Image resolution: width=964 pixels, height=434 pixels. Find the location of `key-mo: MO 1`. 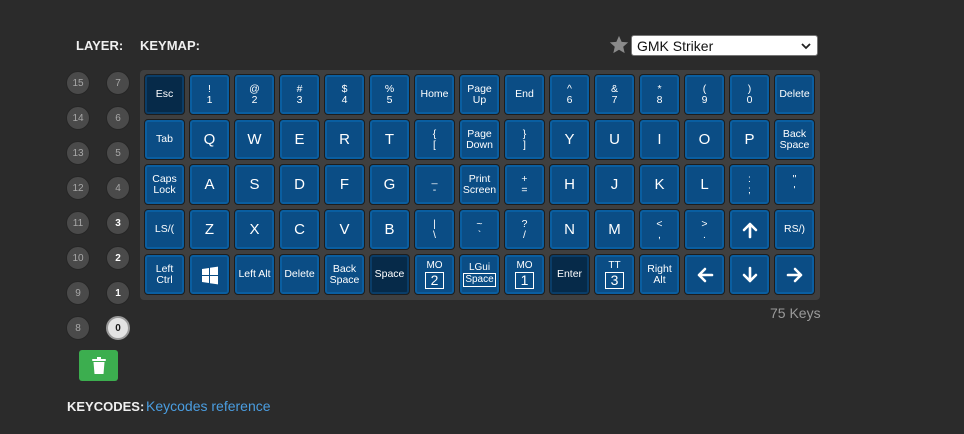

key-mo: MO 1 is located at coordinates (524, 274).